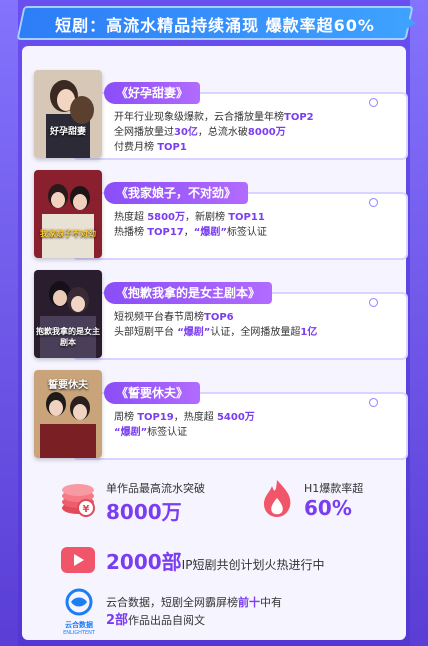  Describe the element at coordinates (68, 414) in the screenshot. I see `poster-image: 誓要休夫` at that location.